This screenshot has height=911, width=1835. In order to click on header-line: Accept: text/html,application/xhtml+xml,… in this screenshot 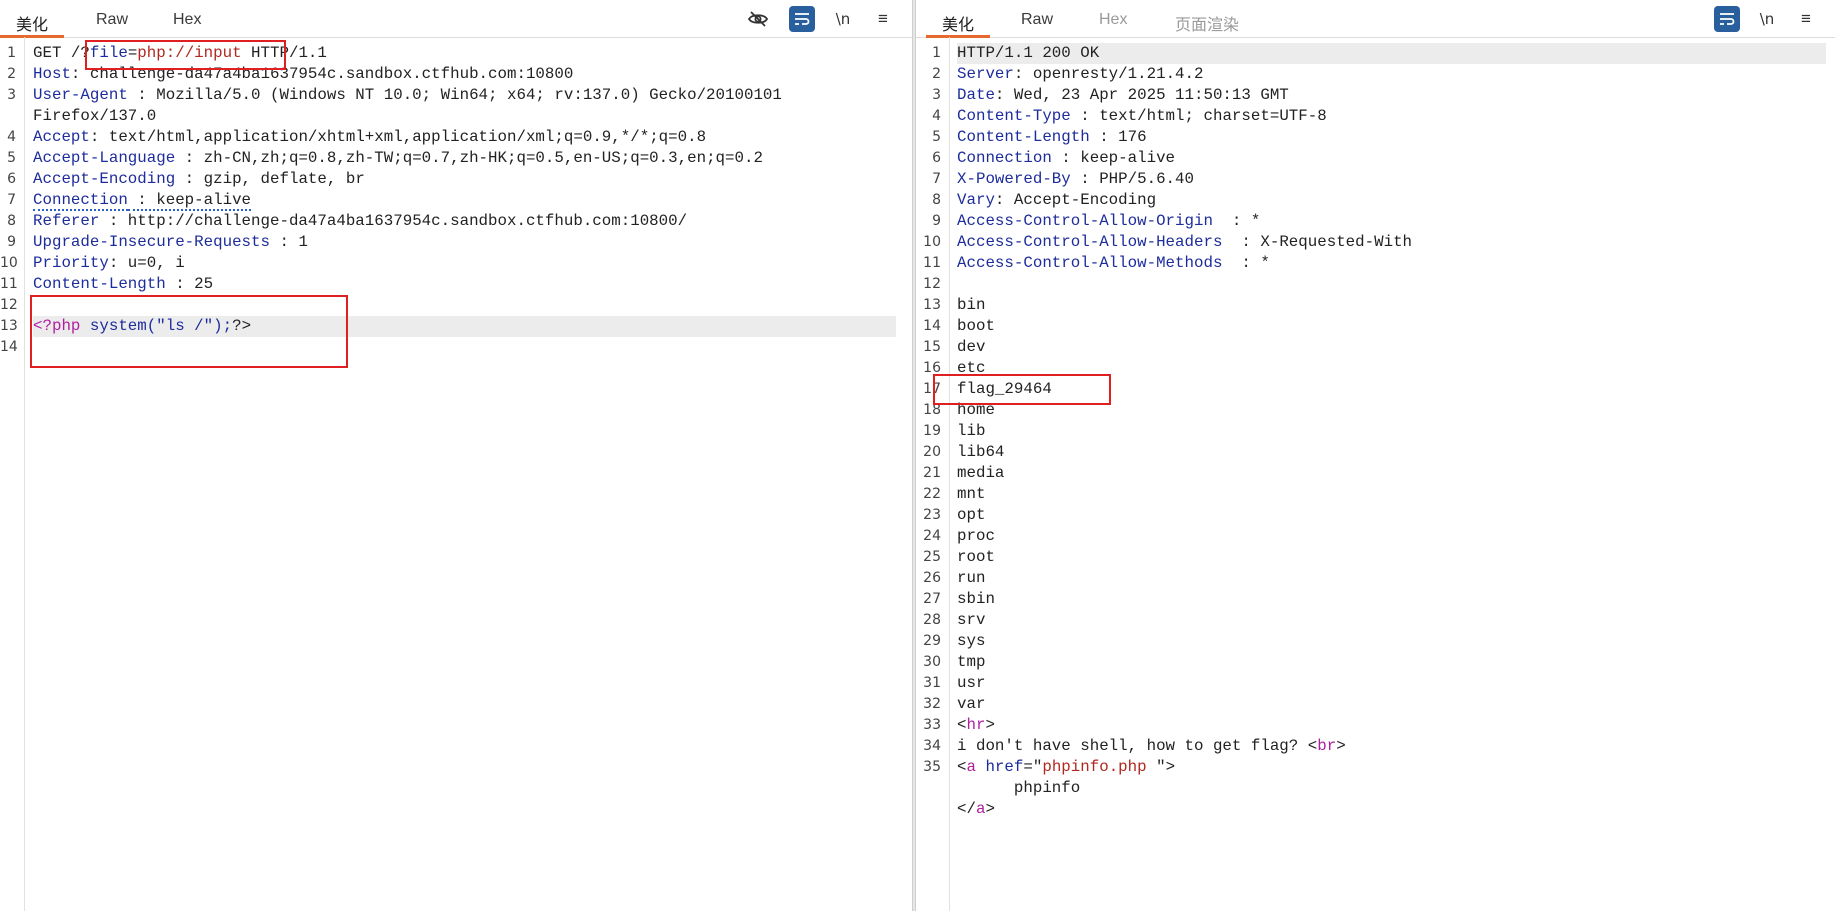, I will do `click(370, 137)`.